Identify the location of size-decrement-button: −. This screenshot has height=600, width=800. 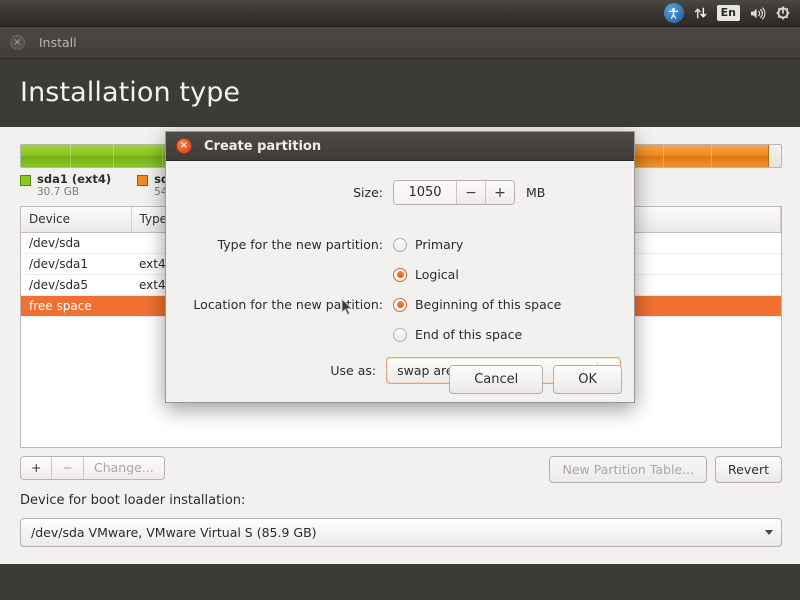
(470, 192).